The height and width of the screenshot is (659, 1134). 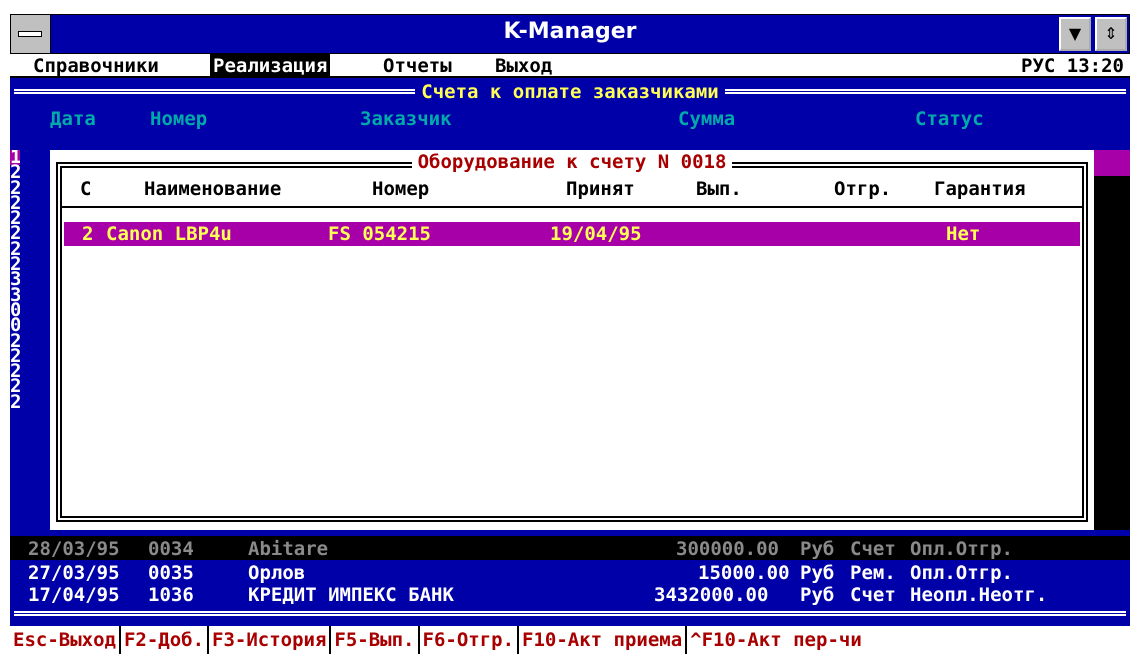 What do you see at coordinates (169, 234) in the screenshot?
I see `cell-name: Canon LBP4u` at bounding box center [169, 234].